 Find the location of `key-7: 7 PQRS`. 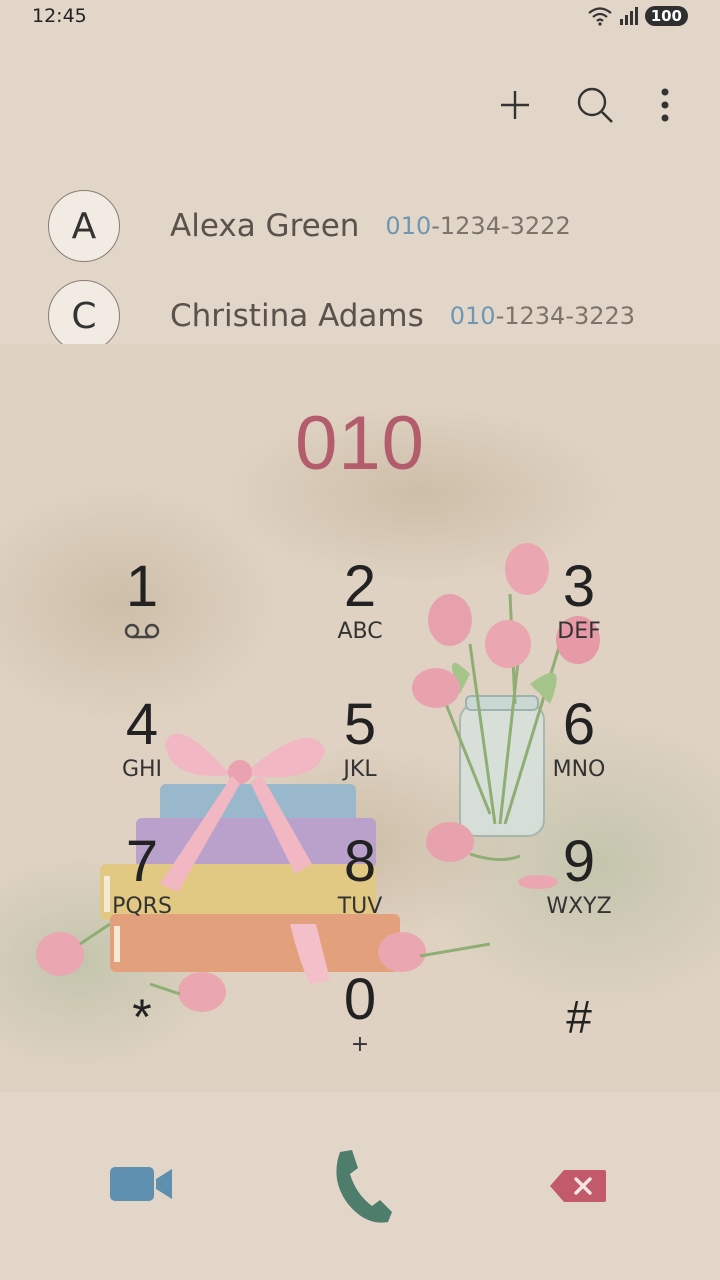

key-7: 7 PQRS is located at coordinates (142, 890).